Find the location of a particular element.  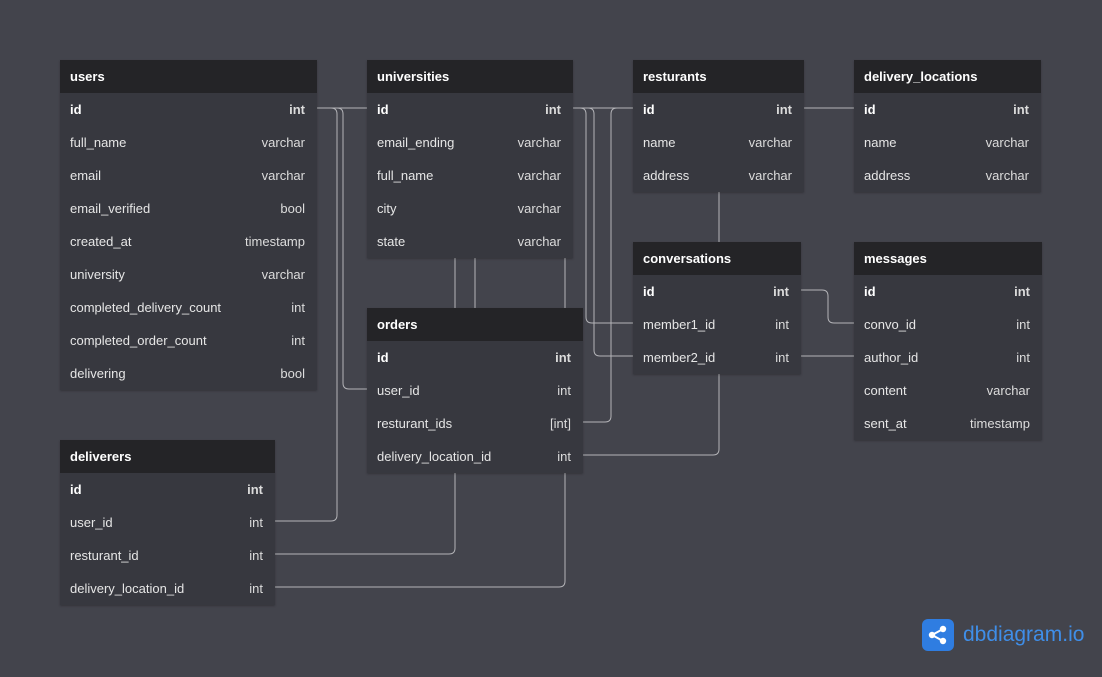

field-row-university: university varchar is located at coordinates (188, 274).